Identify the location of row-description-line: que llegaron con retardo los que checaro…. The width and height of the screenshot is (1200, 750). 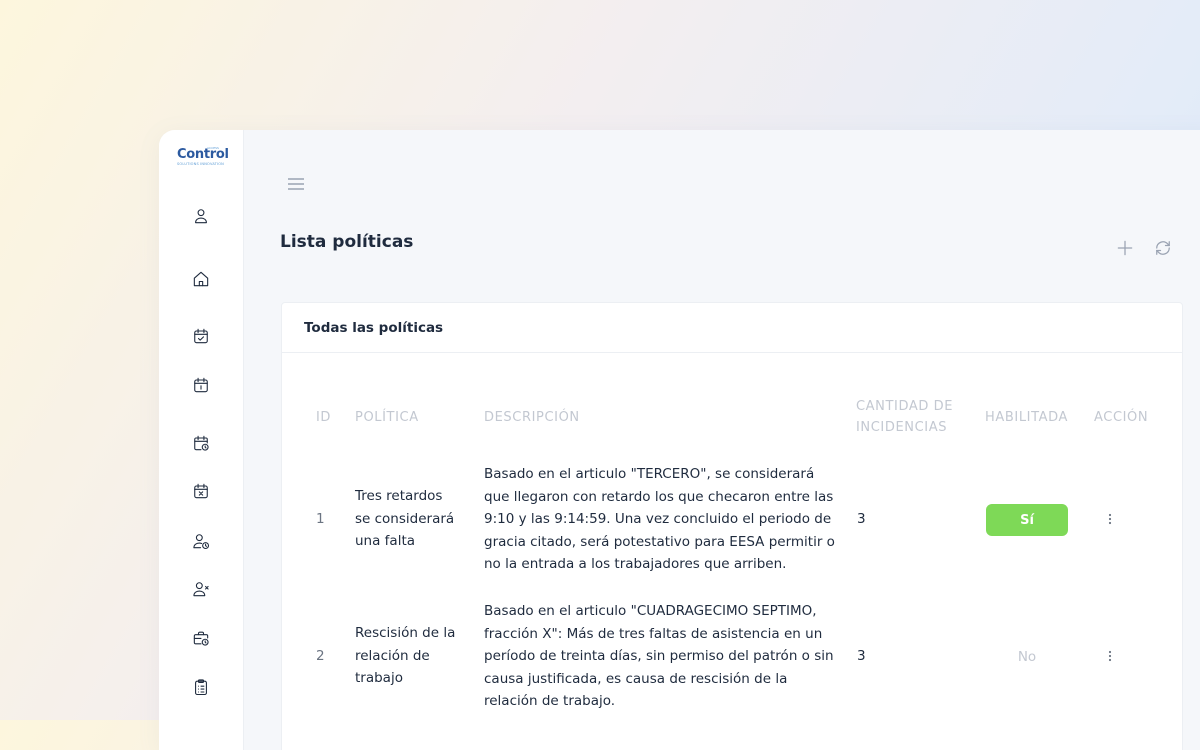
(659, 496).